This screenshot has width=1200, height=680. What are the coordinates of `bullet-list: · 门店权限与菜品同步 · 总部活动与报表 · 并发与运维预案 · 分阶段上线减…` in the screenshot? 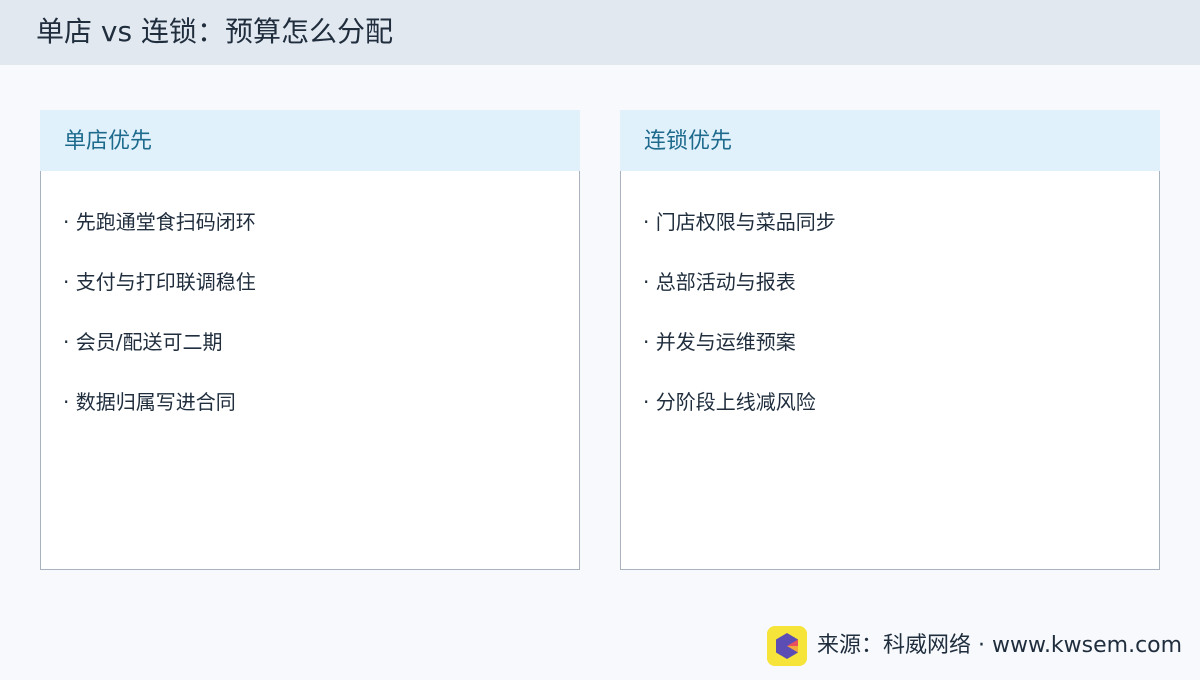 It's located at (739, 328).